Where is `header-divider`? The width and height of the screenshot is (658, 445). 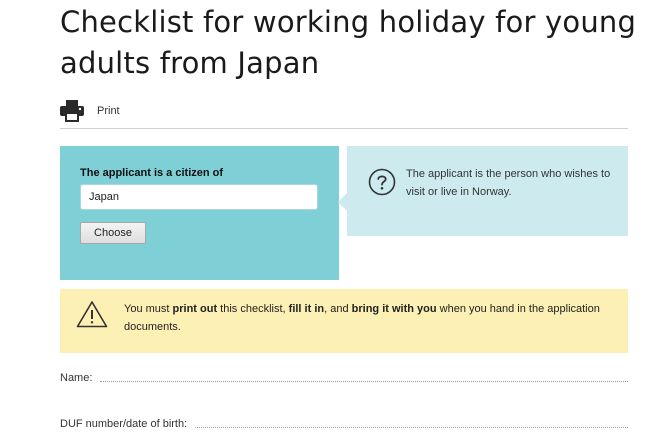 header-divider is located at coordinates (344, 128).